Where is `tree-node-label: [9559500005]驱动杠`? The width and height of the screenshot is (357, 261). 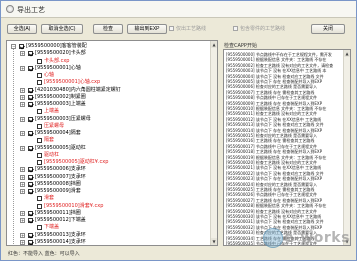 tree-node-label: [9559500005]驱动杠 is located at coordinates (60, 147).